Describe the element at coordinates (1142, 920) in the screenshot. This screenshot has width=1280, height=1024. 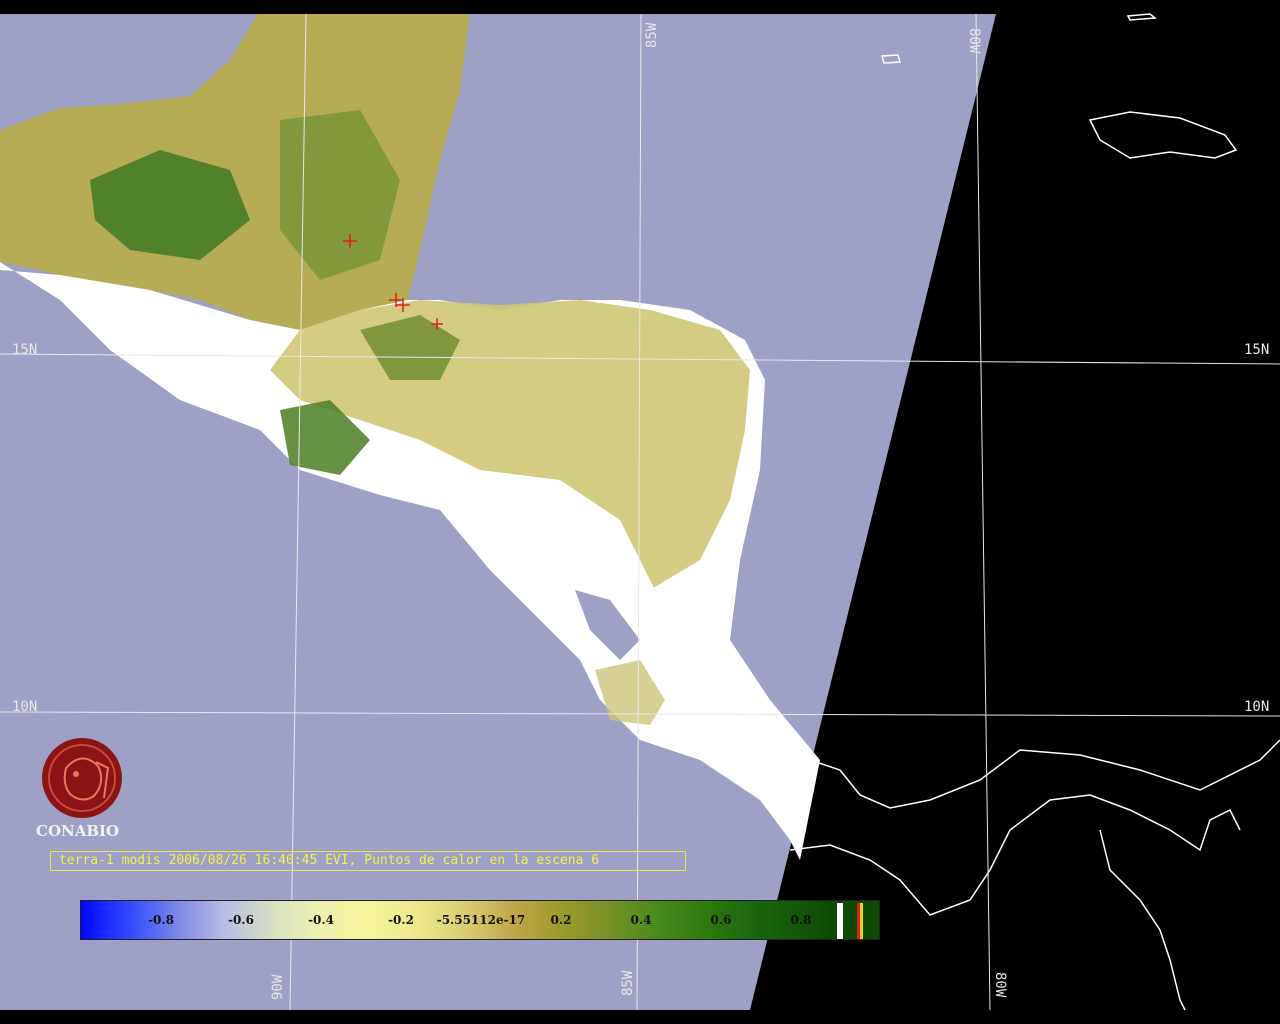
I see `coast-colombia` at that location.